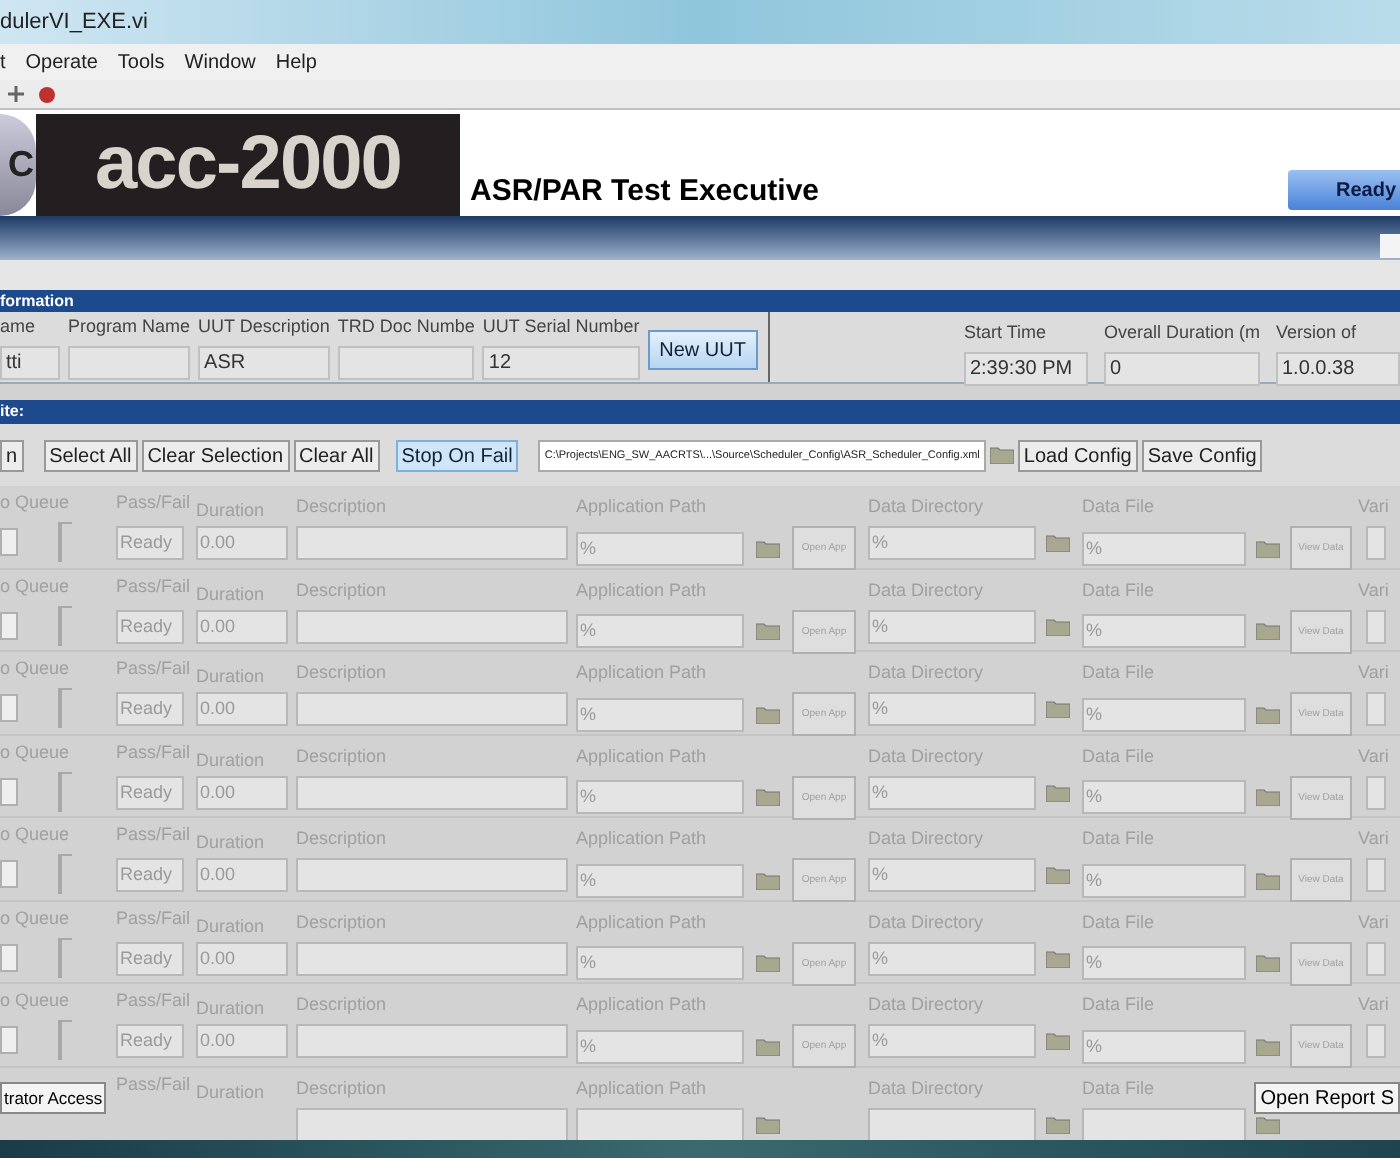 The height and width of the screenshot is (1158, 1400). What do you see at coordinates (47, 94) in the screenshot?
I see `stop-icon` at bounding box center [47, 94].